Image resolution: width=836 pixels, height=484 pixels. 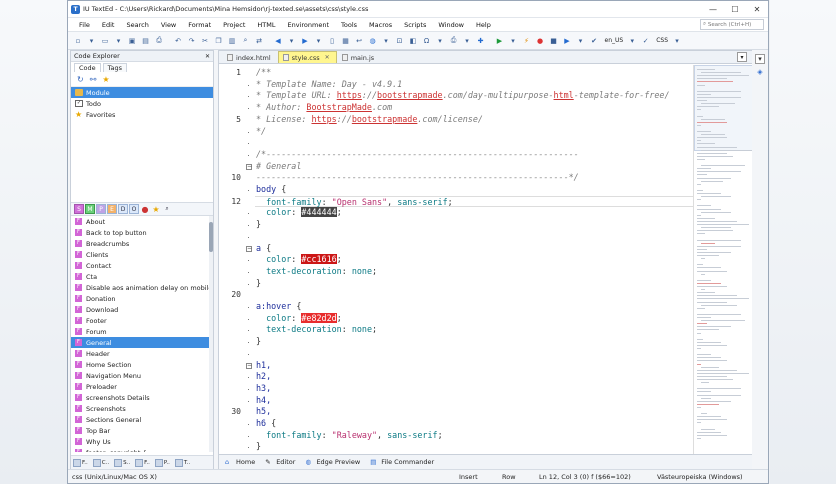 What do you see at coordinates (142, 265) in the screenshot?
I see `symbol-list-item: F Contact` at bounding box center [142, 265].